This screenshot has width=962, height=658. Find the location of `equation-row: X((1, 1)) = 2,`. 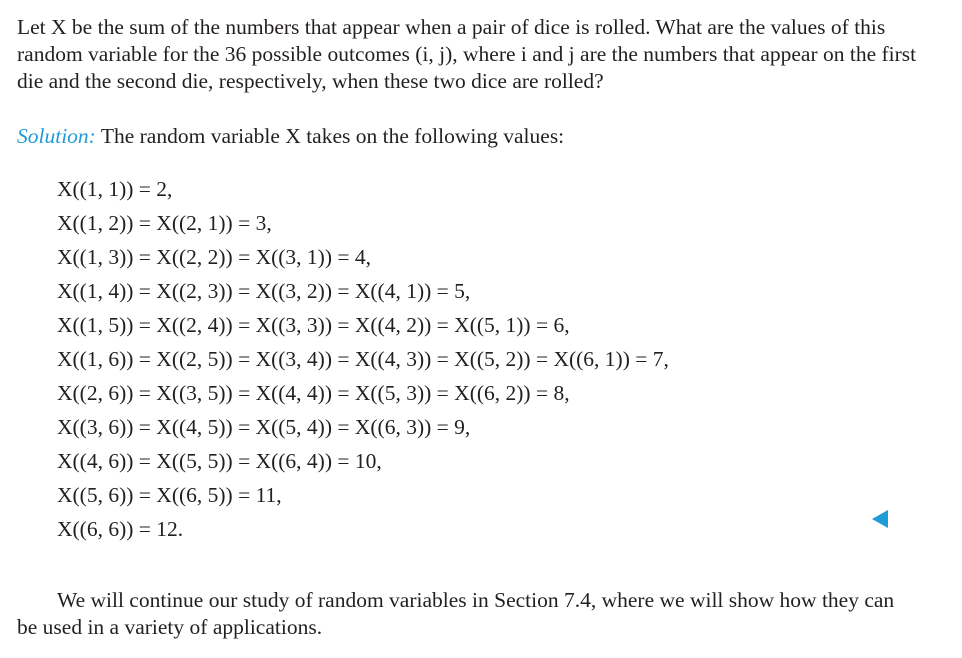

equation-row: X((1, 1)) = 2, is located at coordinates (115, 189).